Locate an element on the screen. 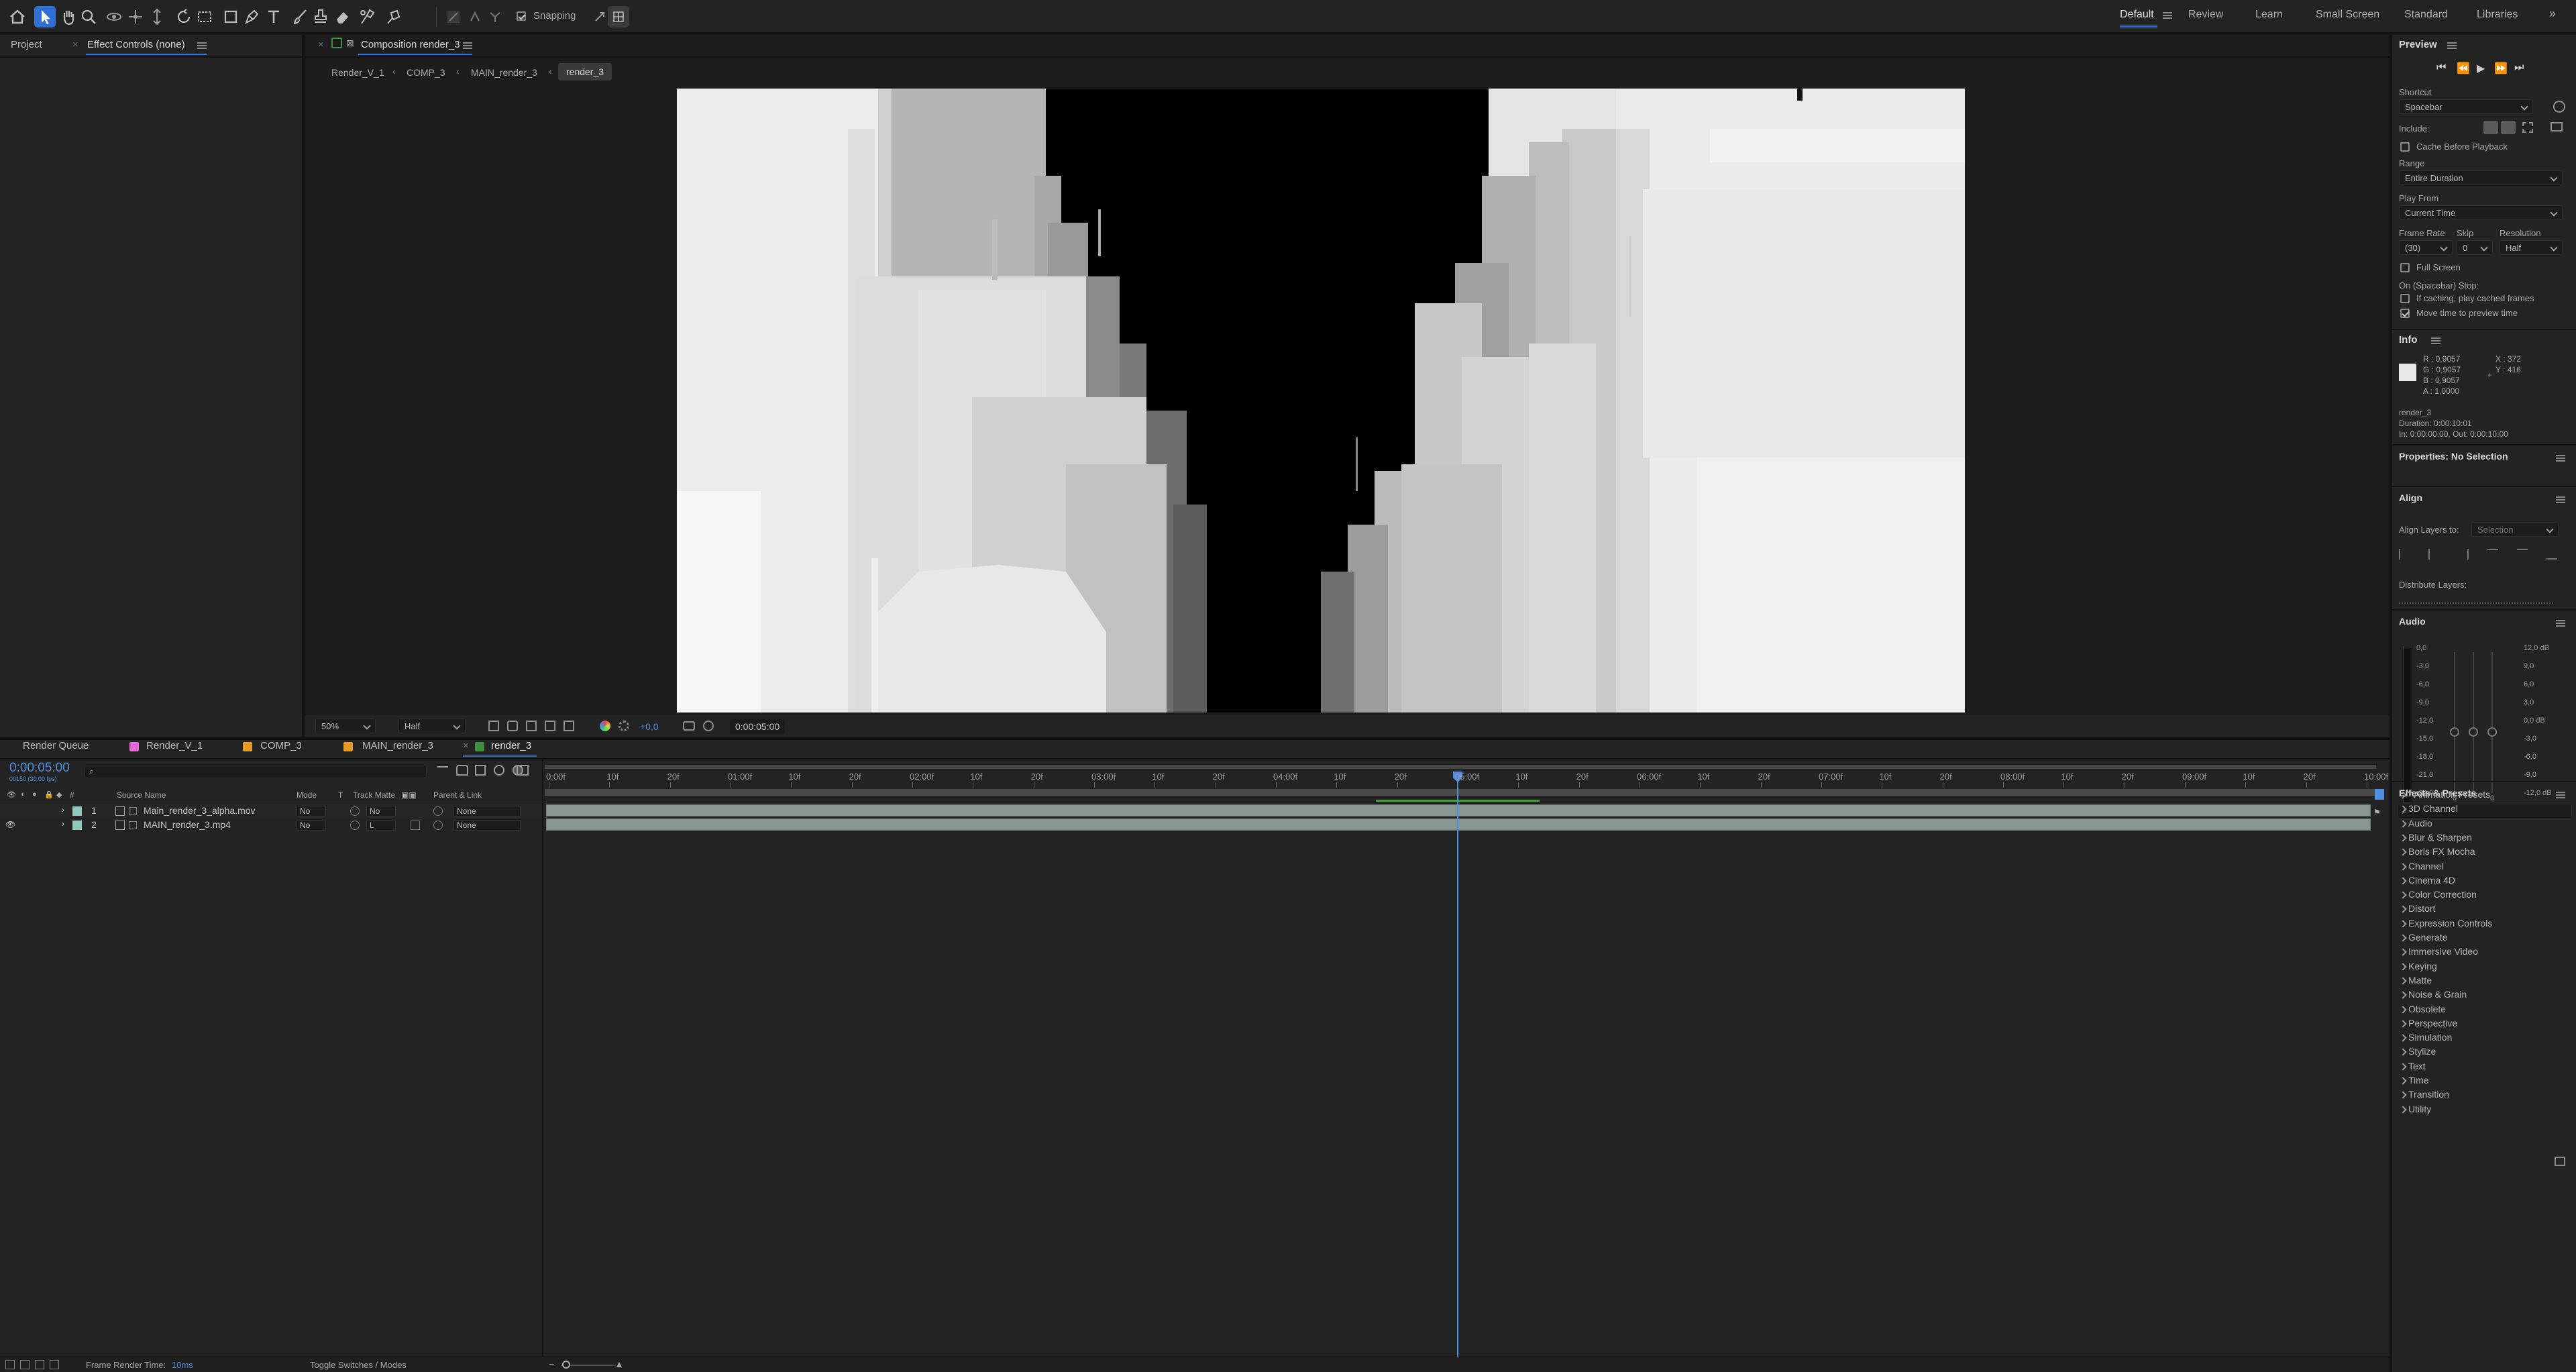 The image size is (2576, 1372). frame-blending-icon is located at coordinates (499, 770).